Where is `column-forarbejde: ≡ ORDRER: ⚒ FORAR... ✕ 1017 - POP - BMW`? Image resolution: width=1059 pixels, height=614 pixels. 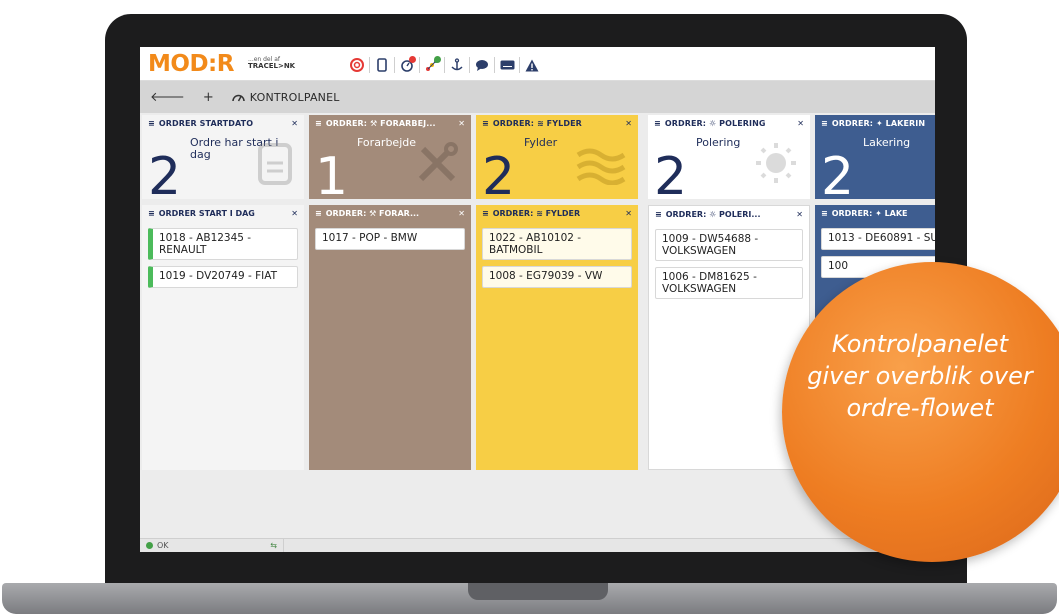
column-forarbejde: ≡ ORDRER: ⚒ FORAR... ✕ 1017 - POP - BMW is located at coordinates (390, 337).